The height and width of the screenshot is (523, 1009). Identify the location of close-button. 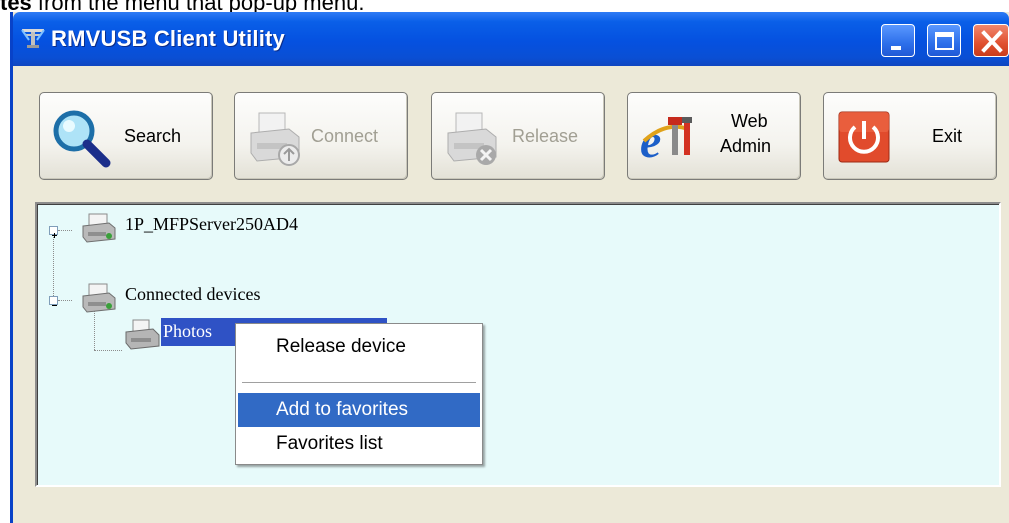
(991, 40).